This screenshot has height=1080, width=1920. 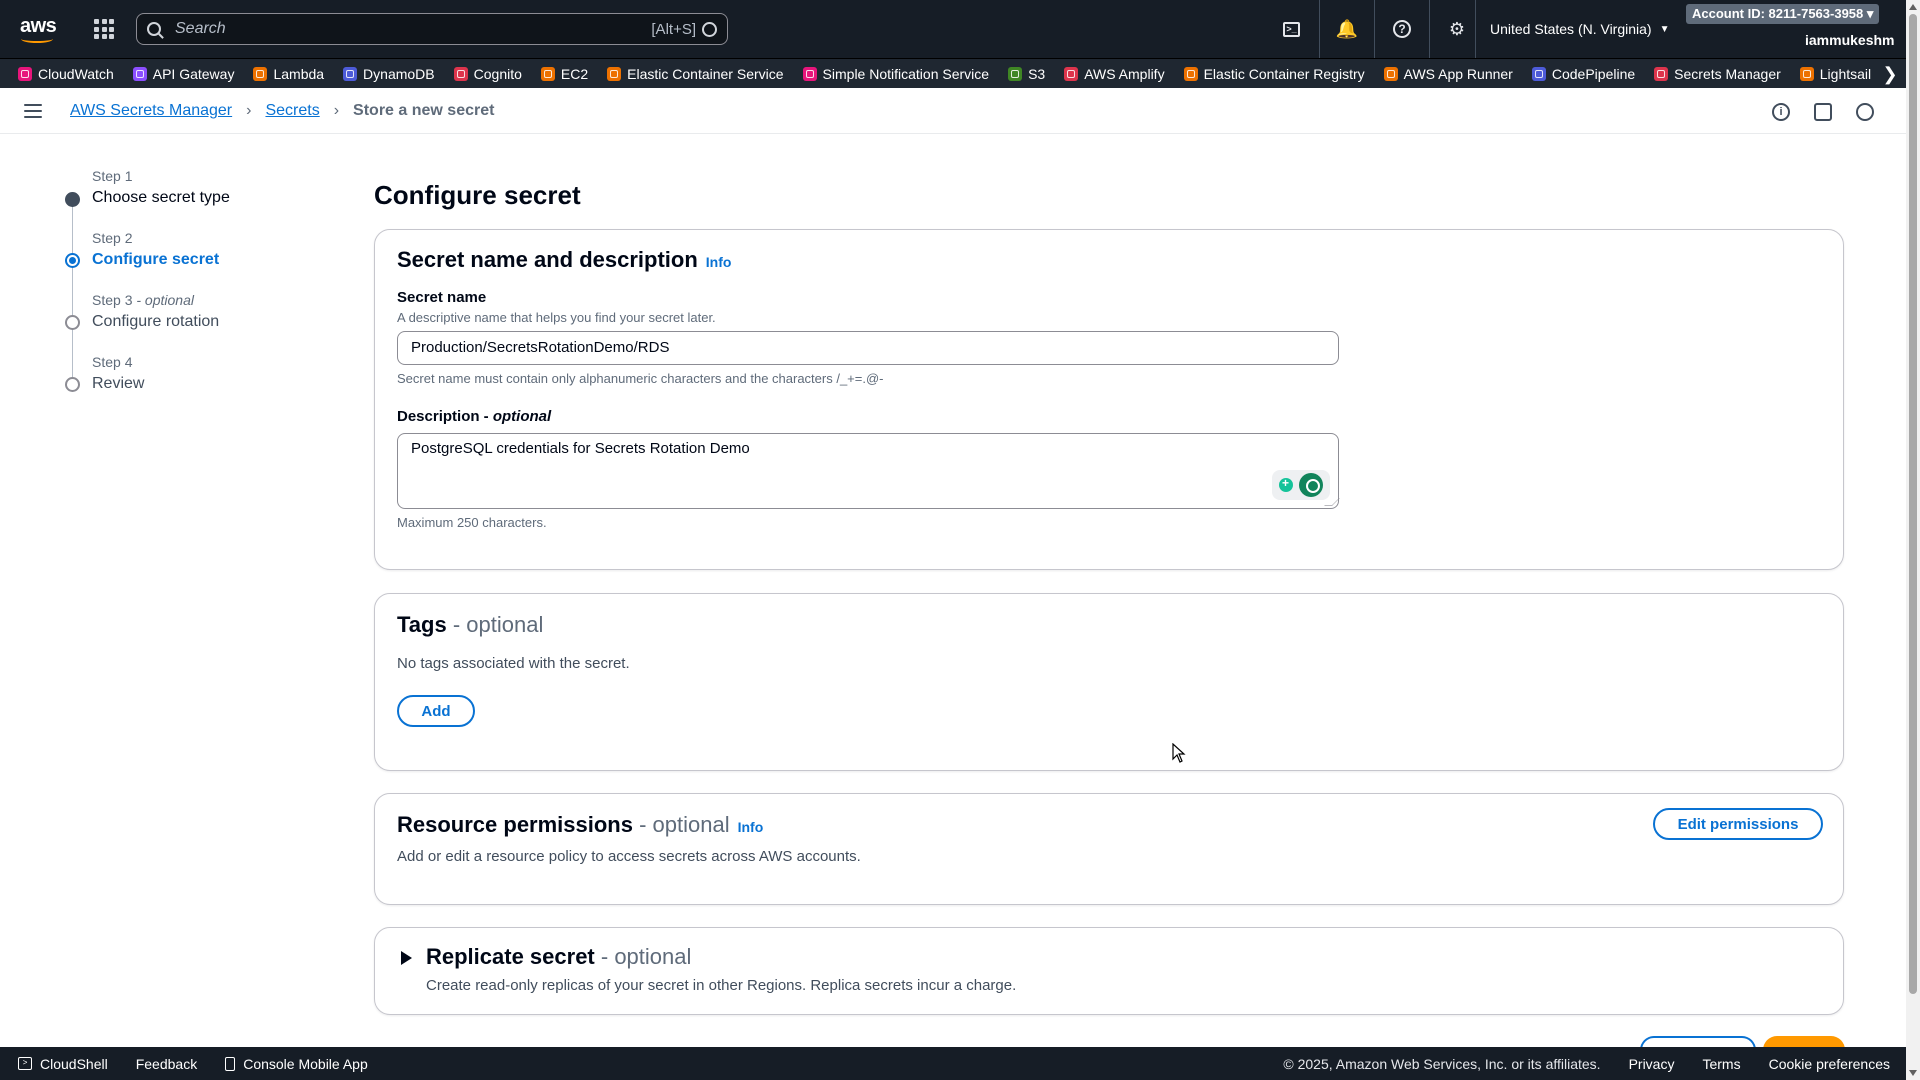 I want to click on region-label: United States (N. Virginia), so click(x=1571, y=29).